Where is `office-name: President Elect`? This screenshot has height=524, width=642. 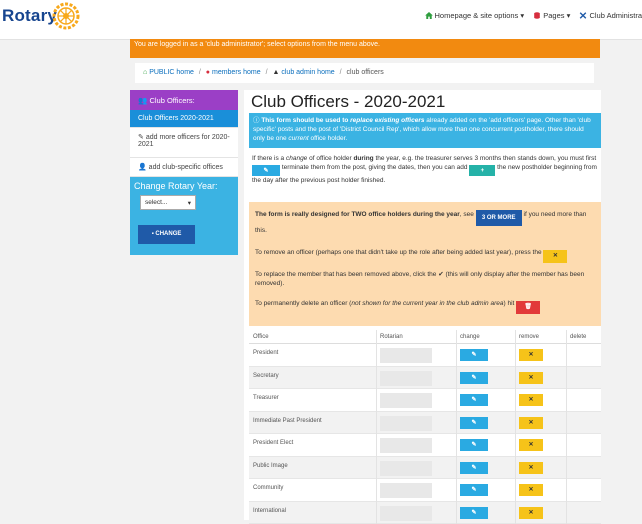 office-name: President Elect is located at coordinates (273, 443).